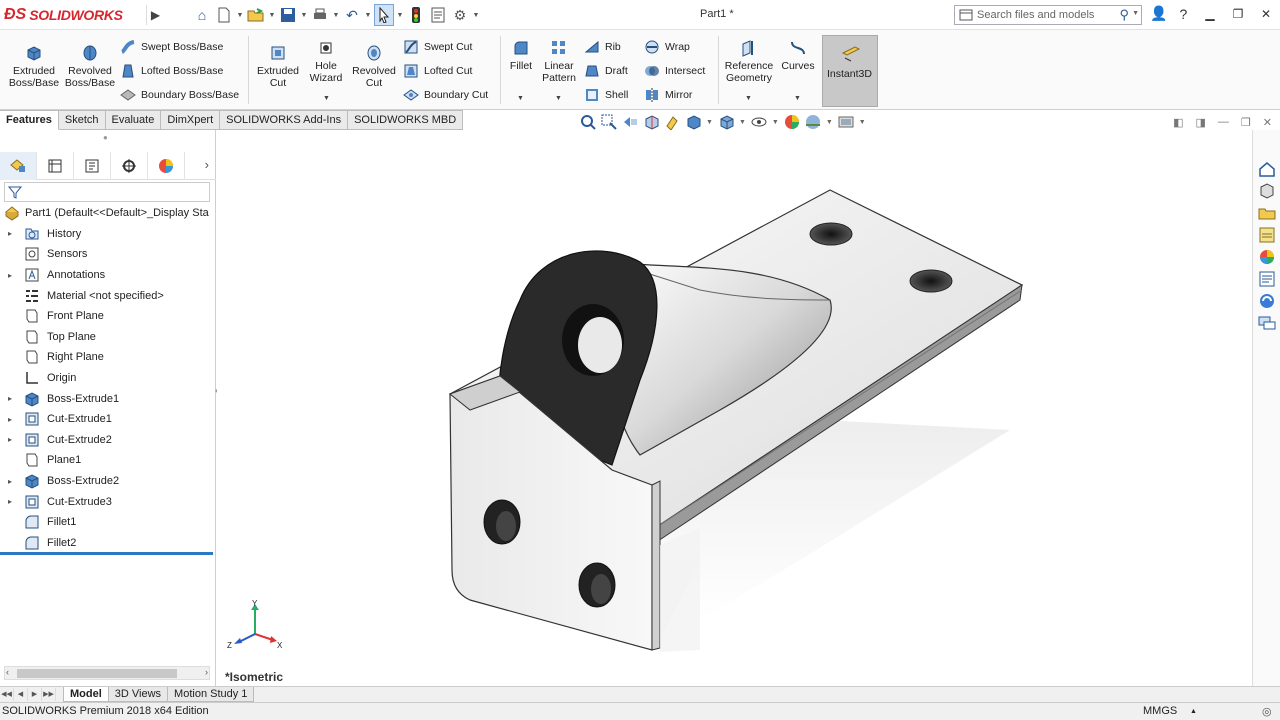 The height and width of the screenshot is (720, 1280). What do you see at coordinates (1246, 122) in the screenshot?
I see `viewport-restore-icon: ❐` at bounding box center [1246, 122].